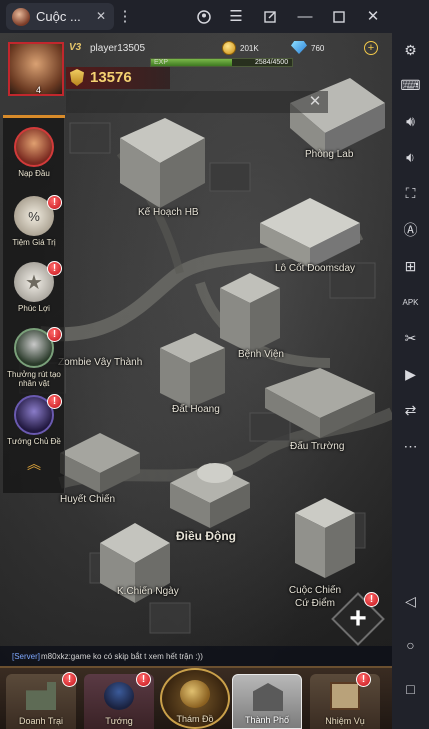 The image size is (429, 729). I want to click on general-icon, so click(119, 696).